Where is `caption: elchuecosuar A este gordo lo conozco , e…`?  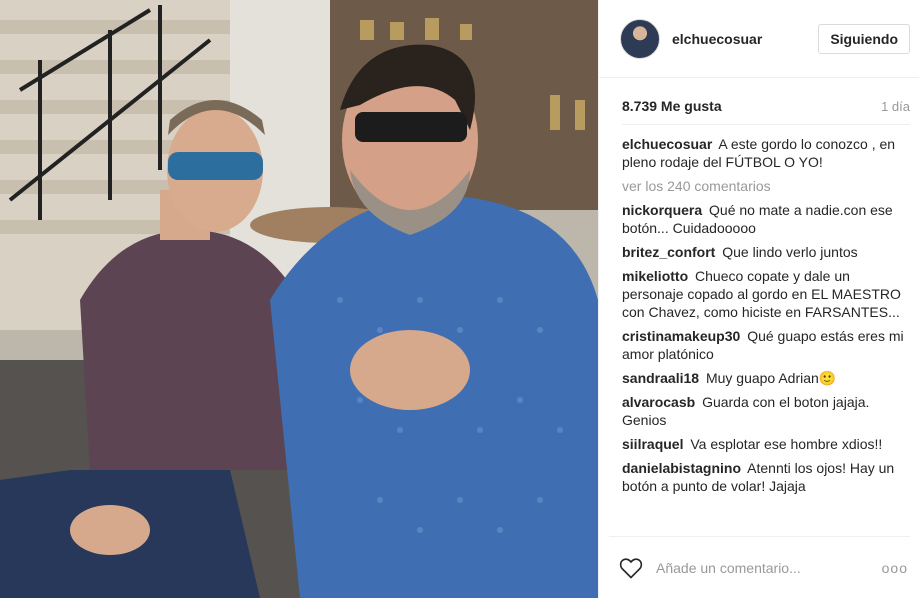 caption: elchuecosuar A este gordo lo conozco , e… is located at coordinates (766, 153).